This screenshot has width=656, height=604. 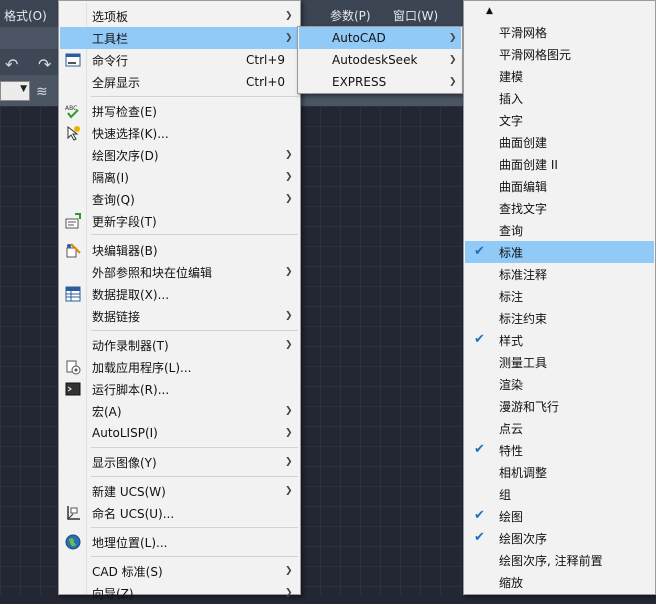 I want to click on menu-item-clean-screen: 全屏显示 Ctrl+0, so click(x=179, y=82).